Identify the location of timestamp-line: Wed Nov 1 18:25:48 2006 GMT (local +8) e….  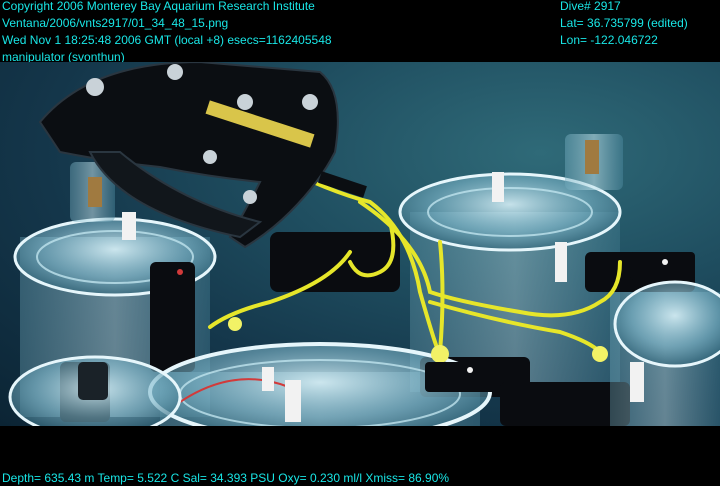
(167, 40).